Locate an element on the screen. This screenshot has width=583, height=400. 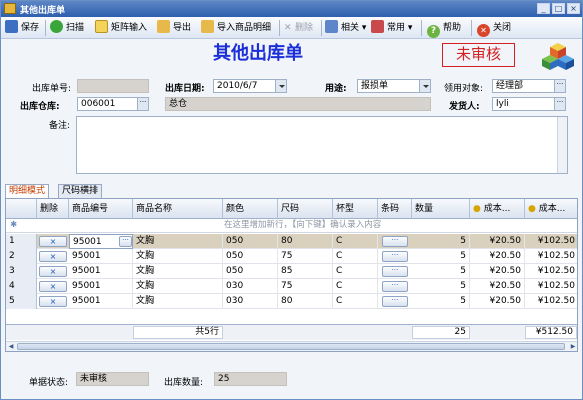
date-picker: 2010/6/7 is located at coordinates (250, 86).